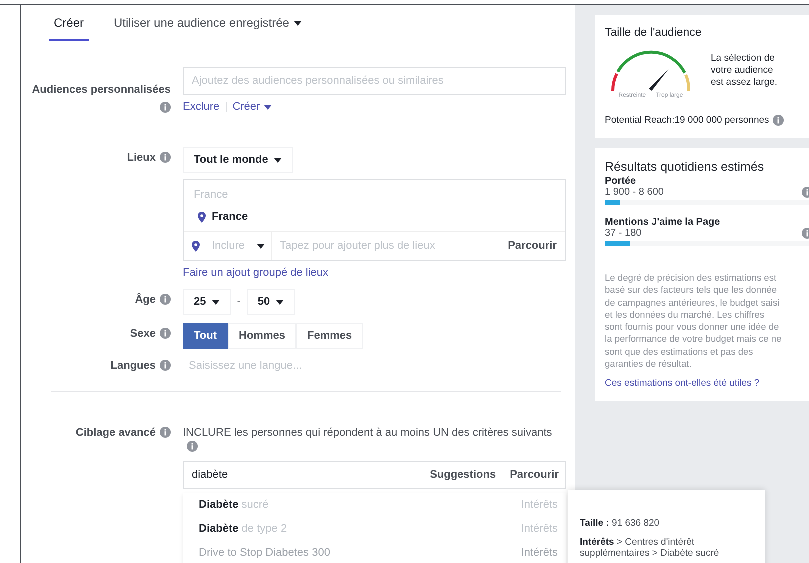 The width and height of the screenshot is (809, 563). I want to click on age-dropdown: 25, so click(207, 302).